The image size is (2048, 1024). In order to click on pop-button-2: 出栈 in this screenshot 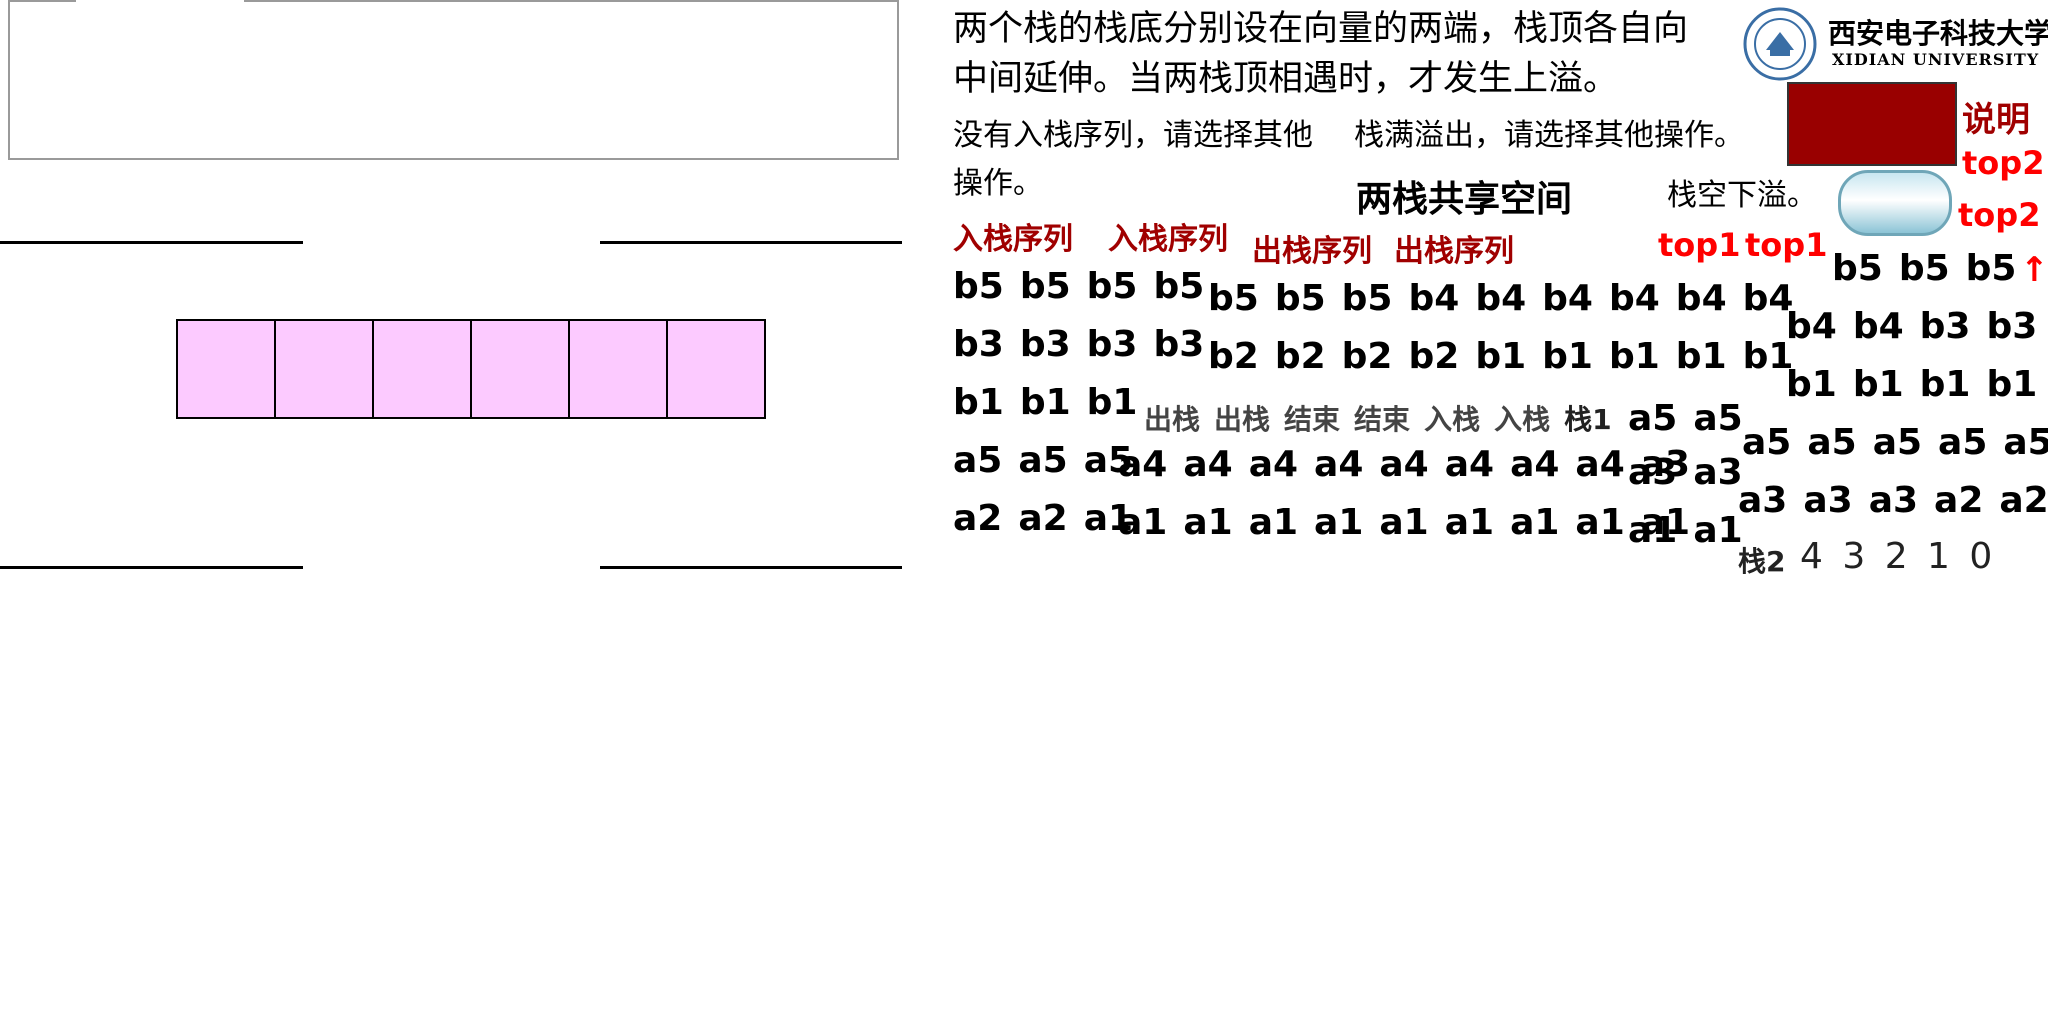, I will do `click(1242, 419)`.